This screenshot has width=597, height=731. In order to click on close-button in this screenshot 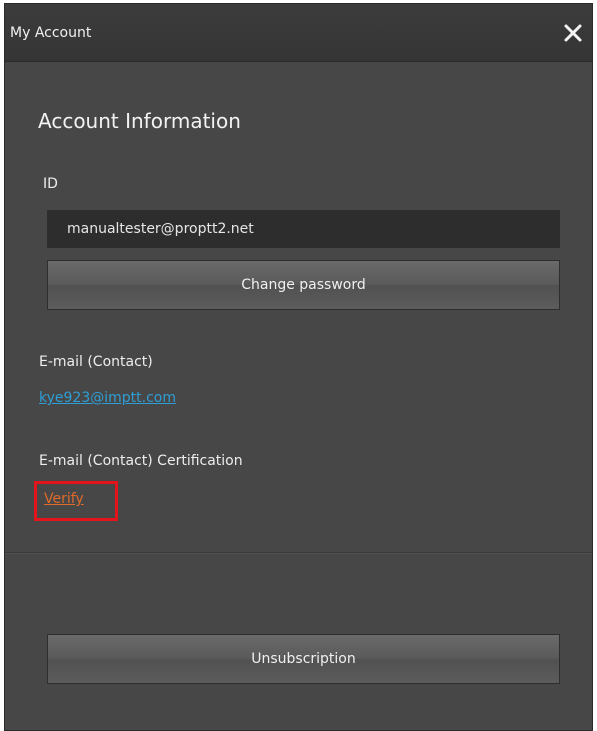, I will do `click(573, 33)`.